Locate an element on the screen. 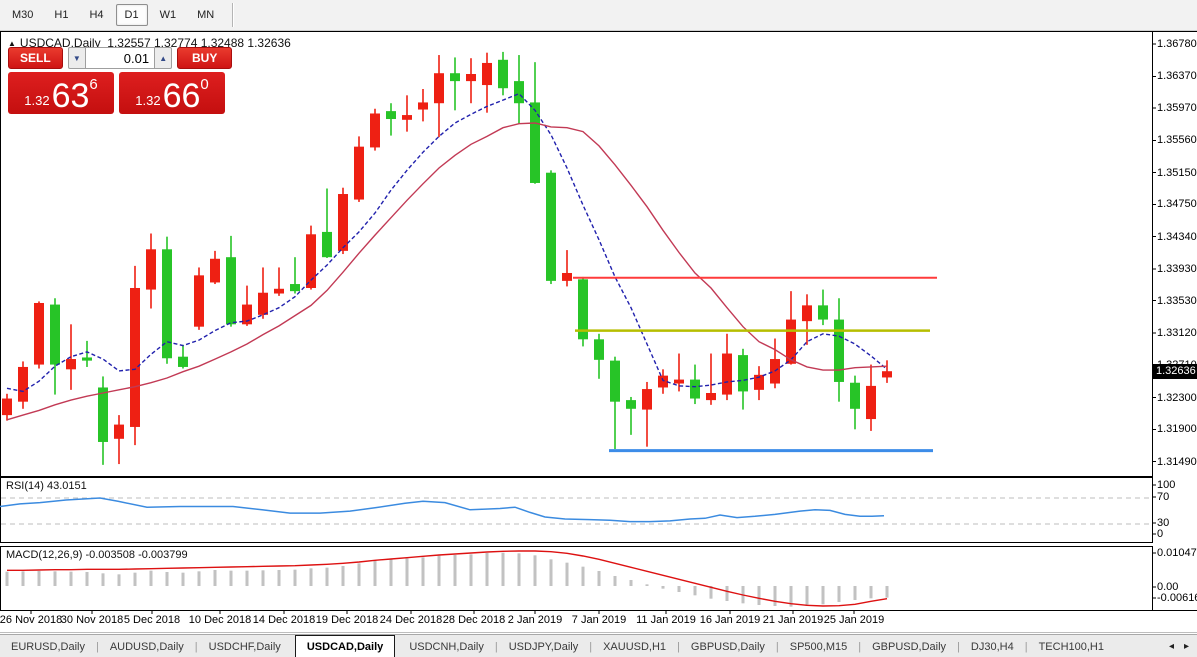 The width and height of the screenshot is (1197, 657). timeframe-button-h1: H1 is located at coordinates (61, 15).